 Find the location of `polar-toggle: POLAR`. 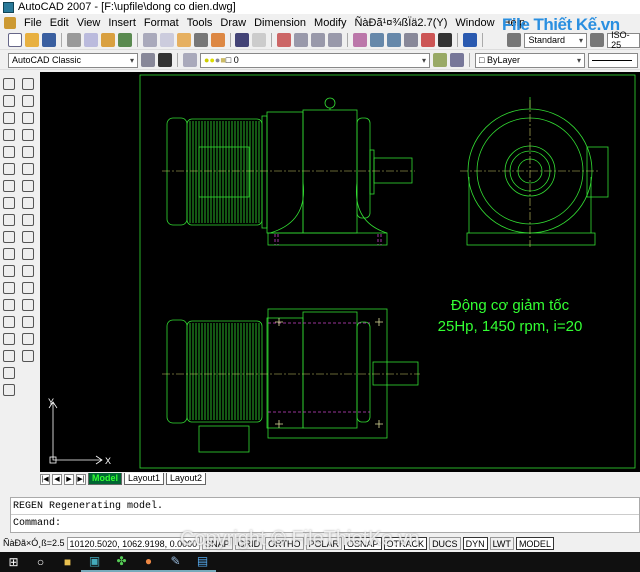

polar-toggle: POLAR is located at coordinates (324, 543).